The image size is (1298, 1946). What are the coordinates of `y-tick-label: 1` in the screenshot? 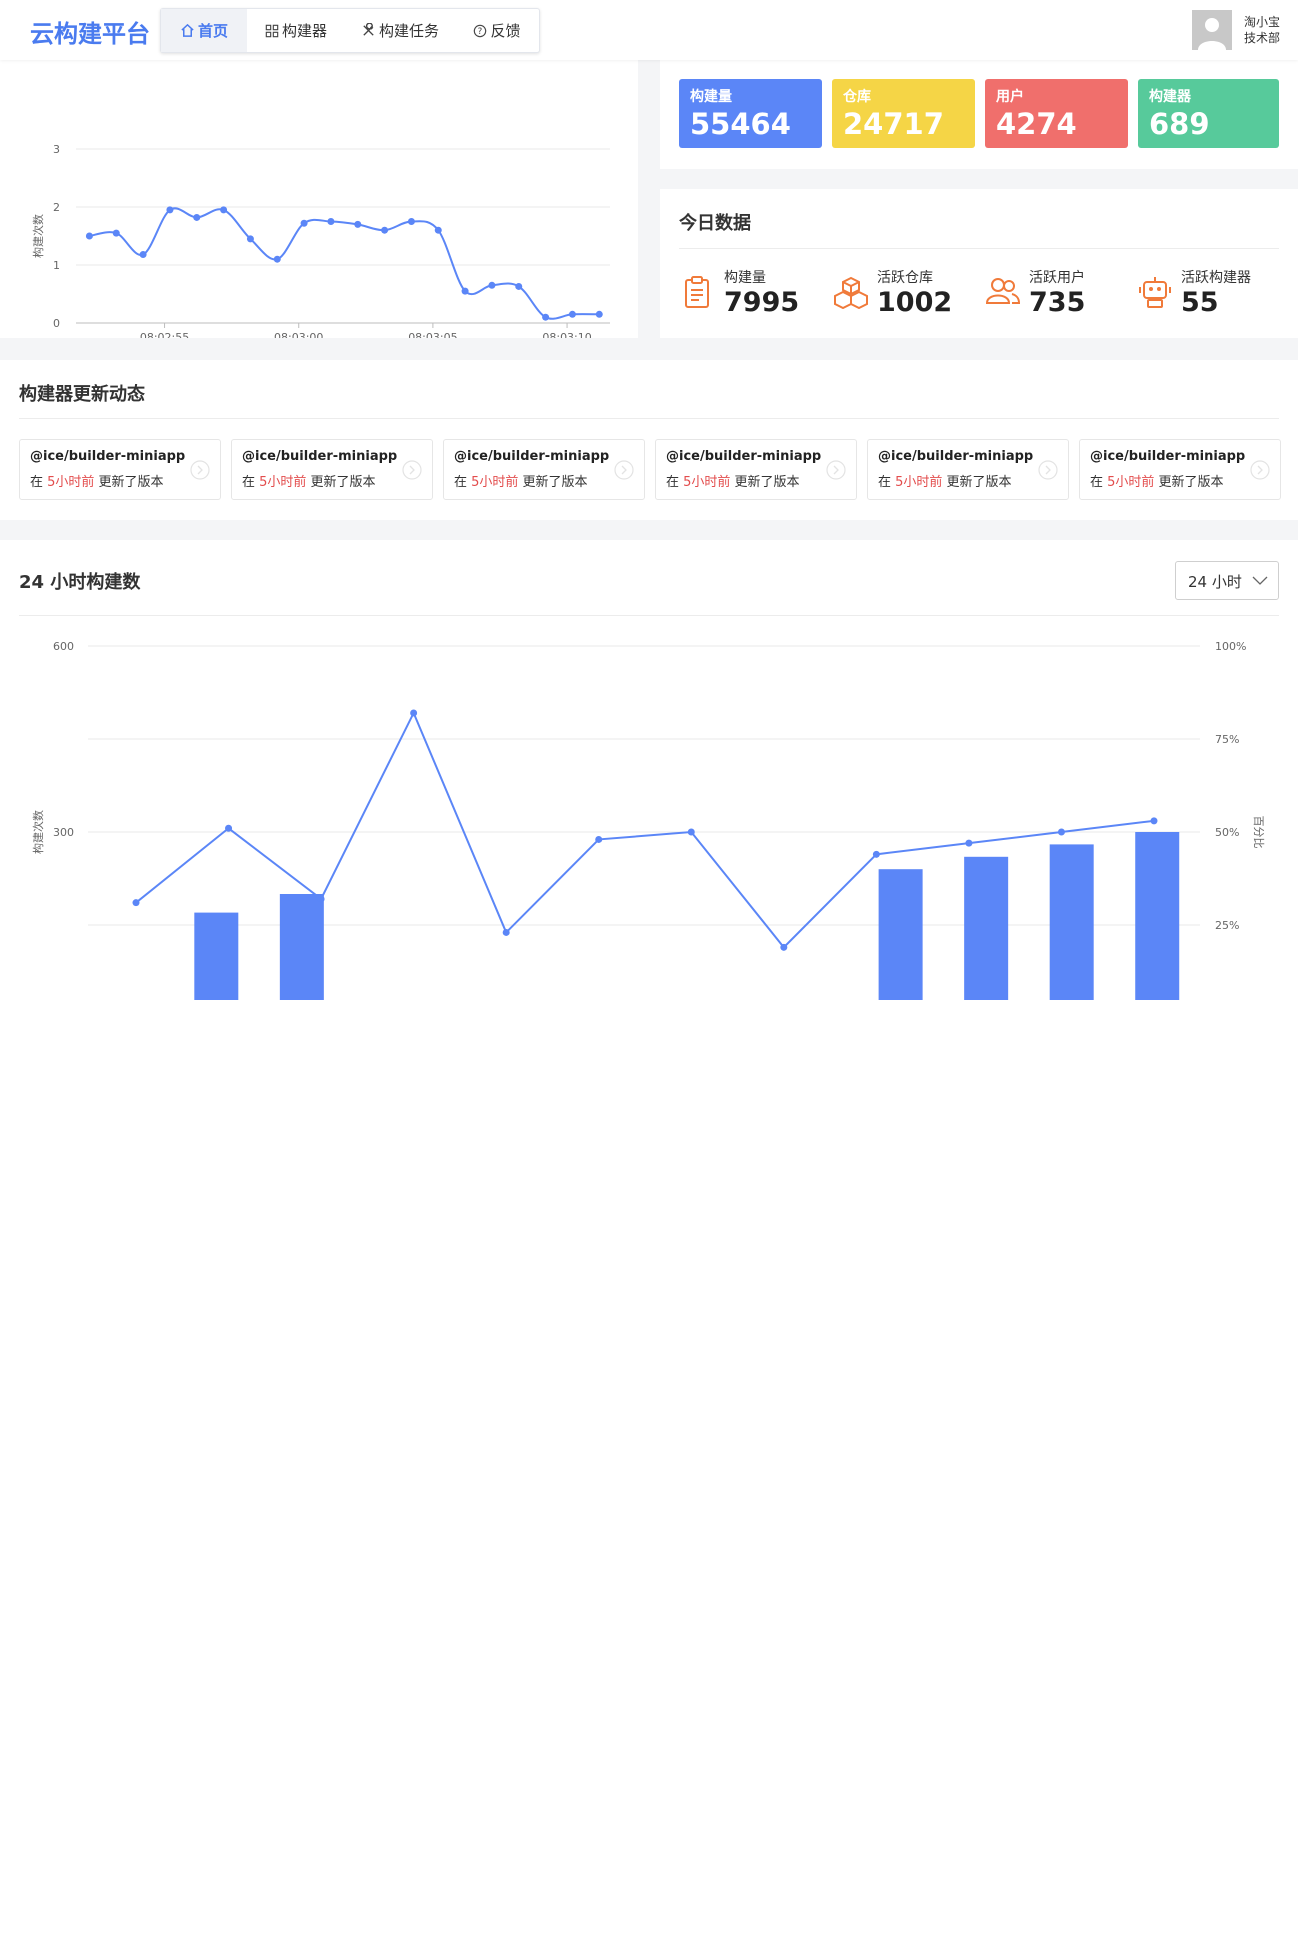 It's located at (56, 265).